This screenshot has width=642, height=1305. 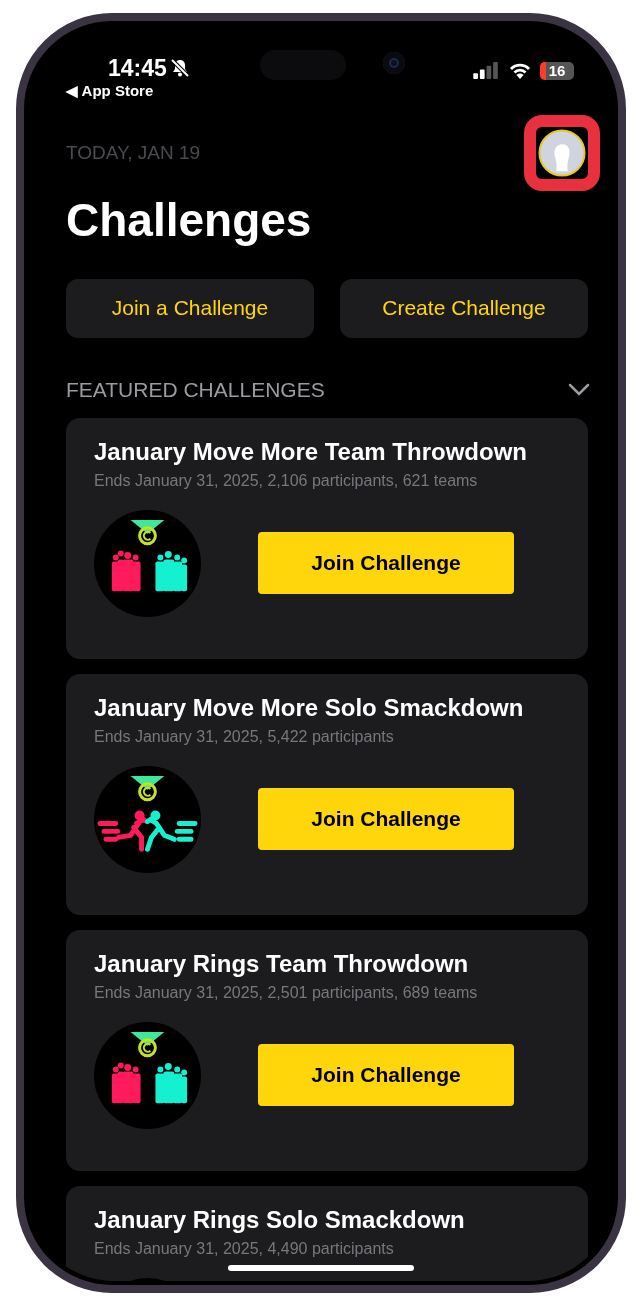 I want to click on back-link: ◀ App Store, so click(x=110, y=90).